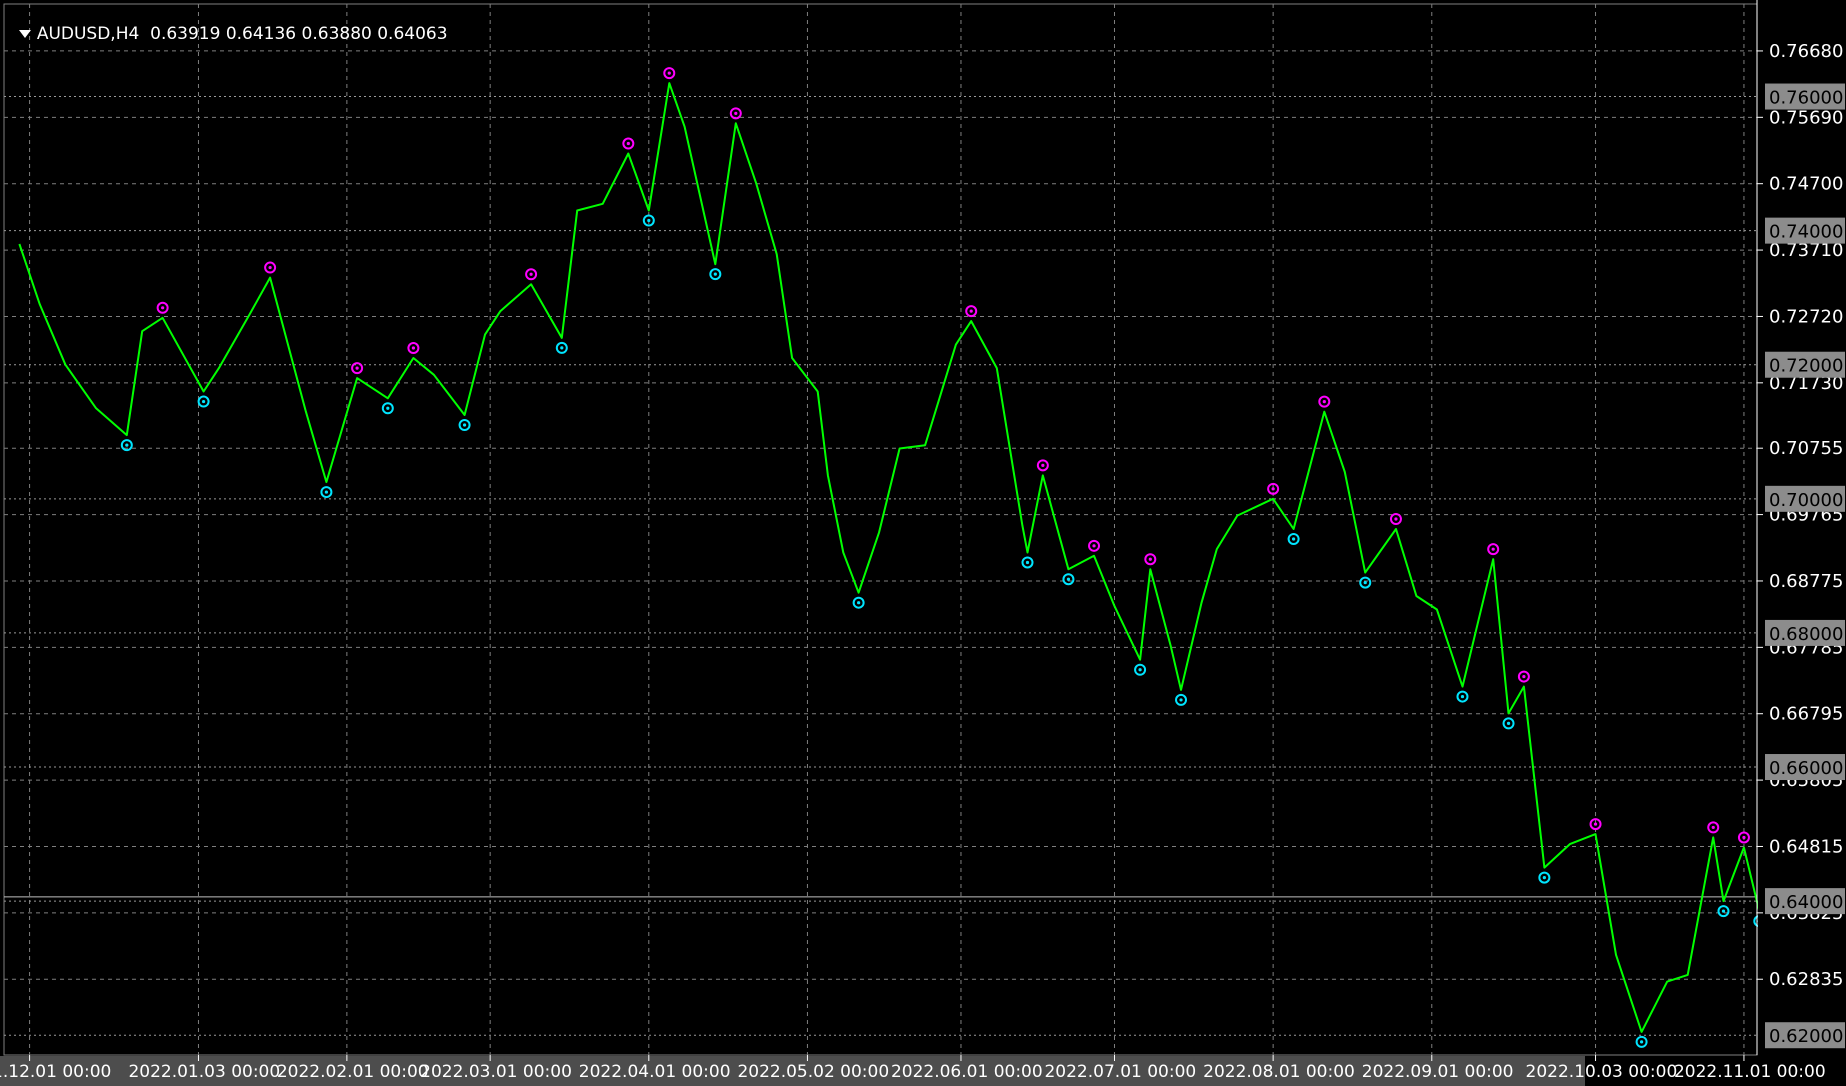 The width and height of the screenshot is (1846, 1086). What do you see at coordinates (353, 1072) in the screenshot?
I see `time-tick-label: 2022.02.01 00:00` at bounding box center [353, 1072].